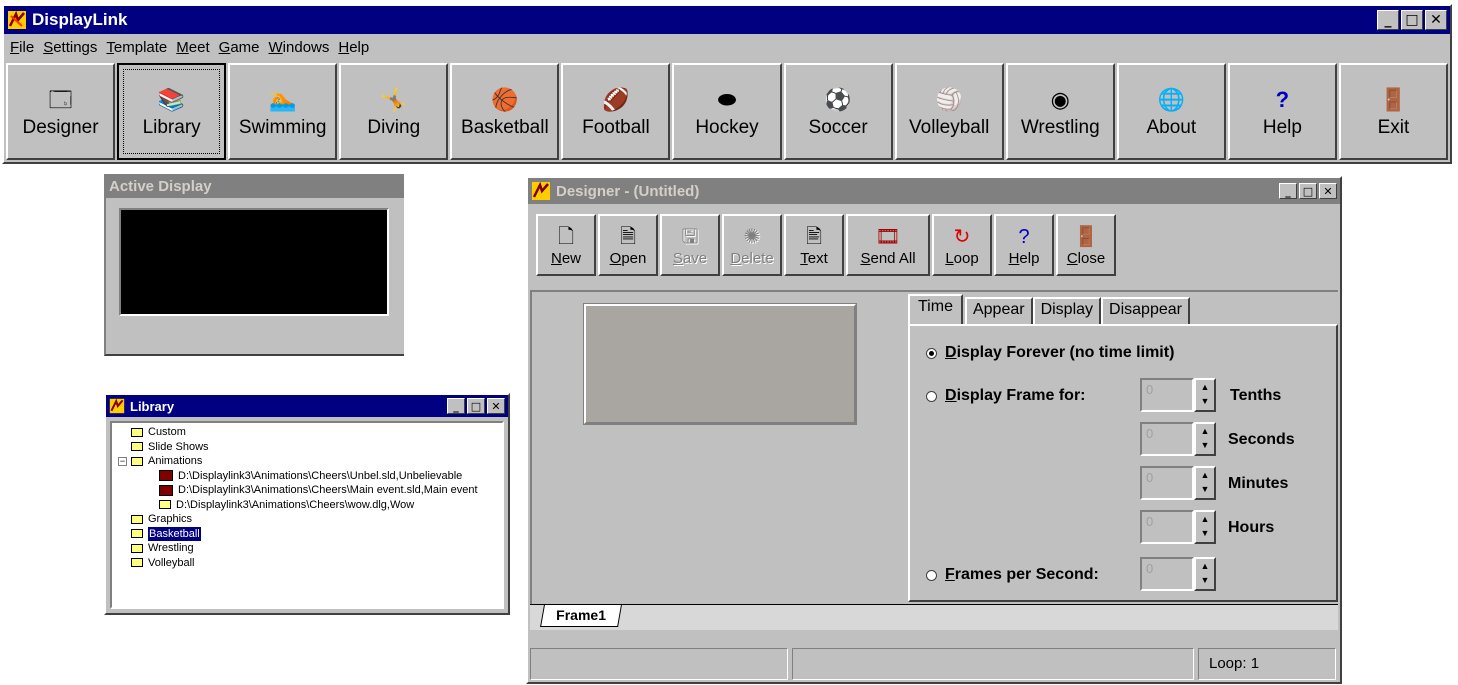 This screenshot has width=1458, height=685. What do you see at coordinates (394, 127) in the screenshot?
I see `toolbar-label: Diving` at bounding box center [394, 127].